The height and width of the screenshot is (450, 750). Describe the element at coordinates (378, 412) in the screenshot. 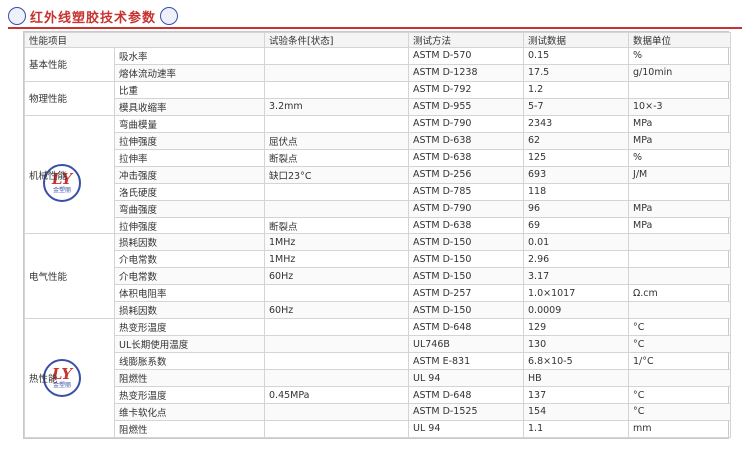

I see `table-row: 维卡软化点 ASTM D-1525 154 °C` at that location.